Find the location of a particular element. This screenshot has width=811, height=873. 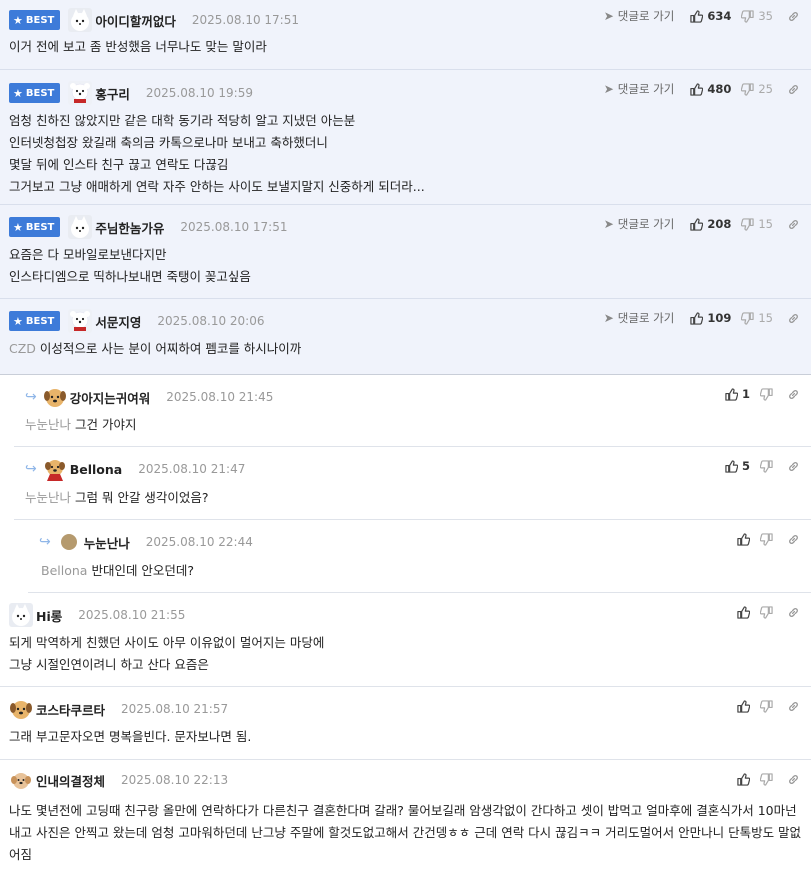

like-button: 1 is located at coordinates (737, 394).